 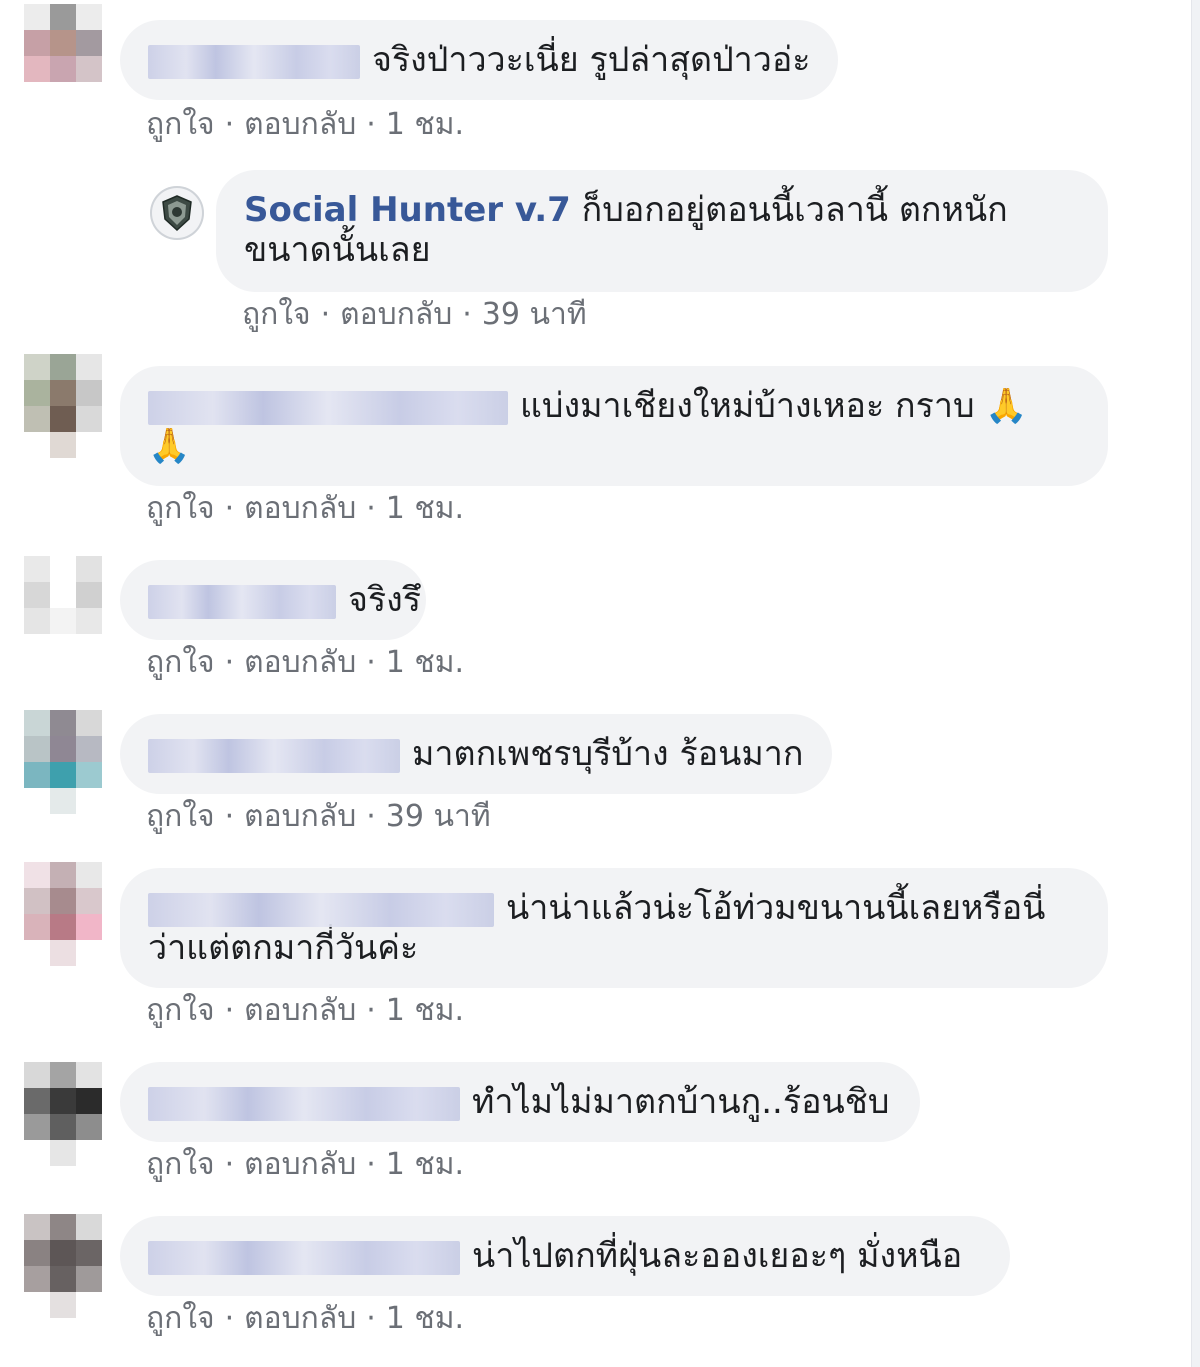 What do you see at coordinates (681, 1102) in the screenshot?
I see `comment-text: ทำไมไม่มาตกบ้านกู..ร้อนชิบ` at bounding box center [681, 1102].